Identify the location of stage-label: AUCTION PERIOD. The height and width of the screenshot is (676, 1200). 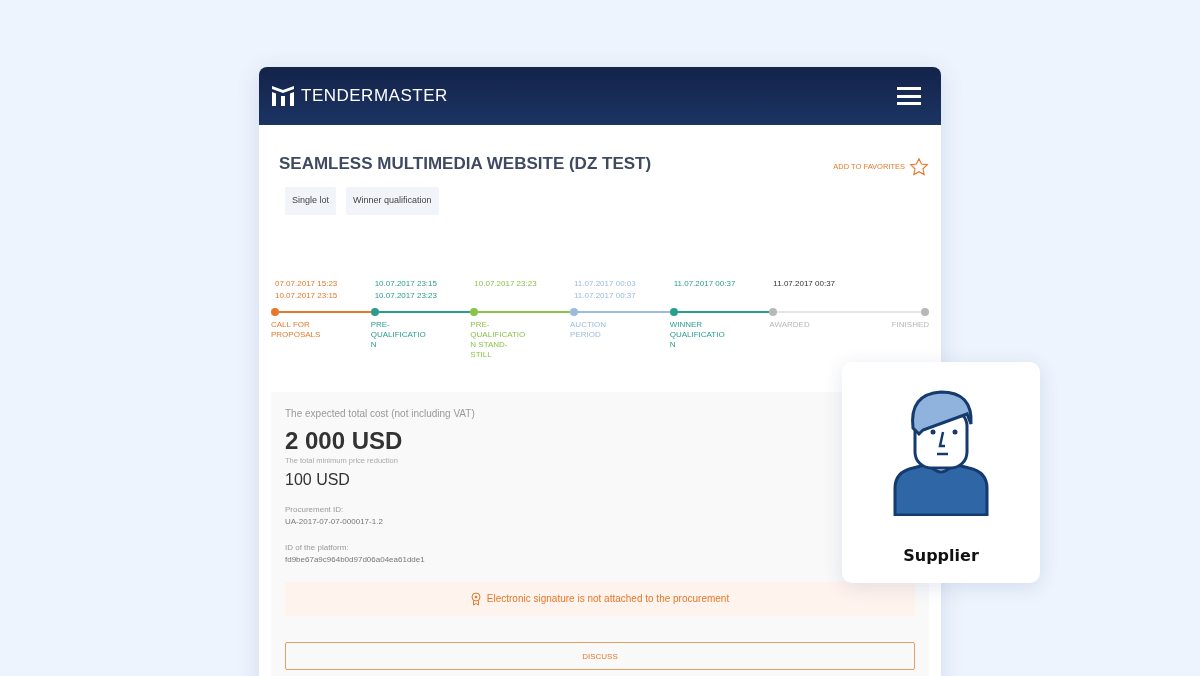
(588, 329).